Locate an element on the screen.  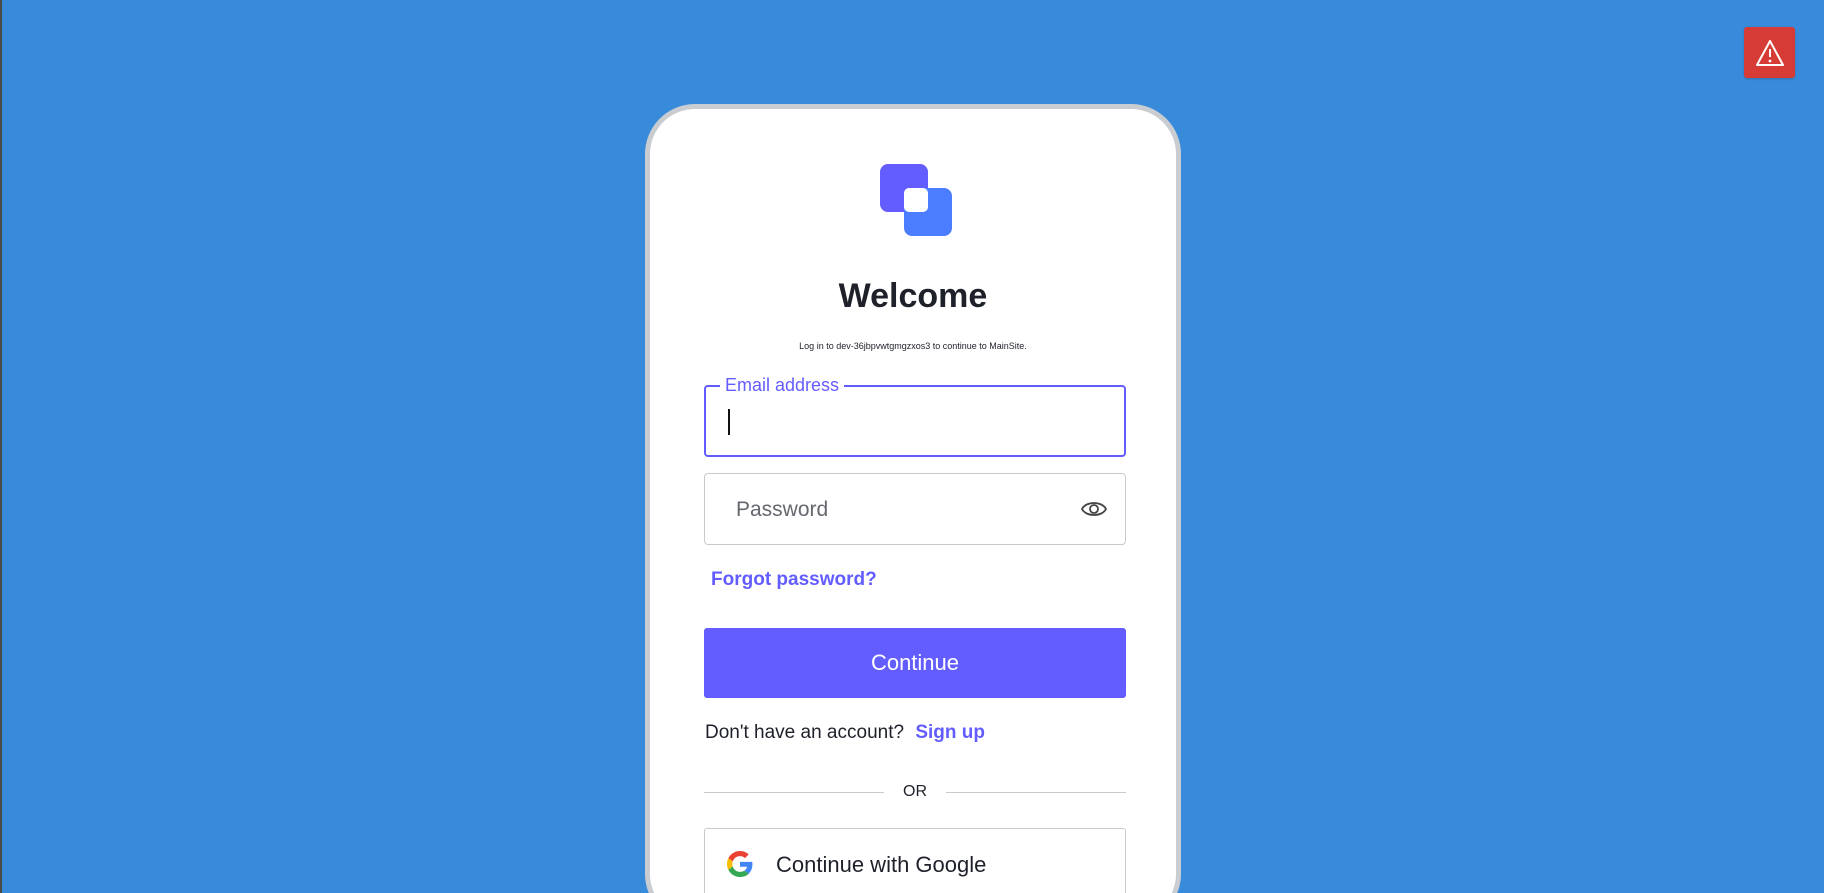
brand-logo-icon is located at coordinates (916, 200).